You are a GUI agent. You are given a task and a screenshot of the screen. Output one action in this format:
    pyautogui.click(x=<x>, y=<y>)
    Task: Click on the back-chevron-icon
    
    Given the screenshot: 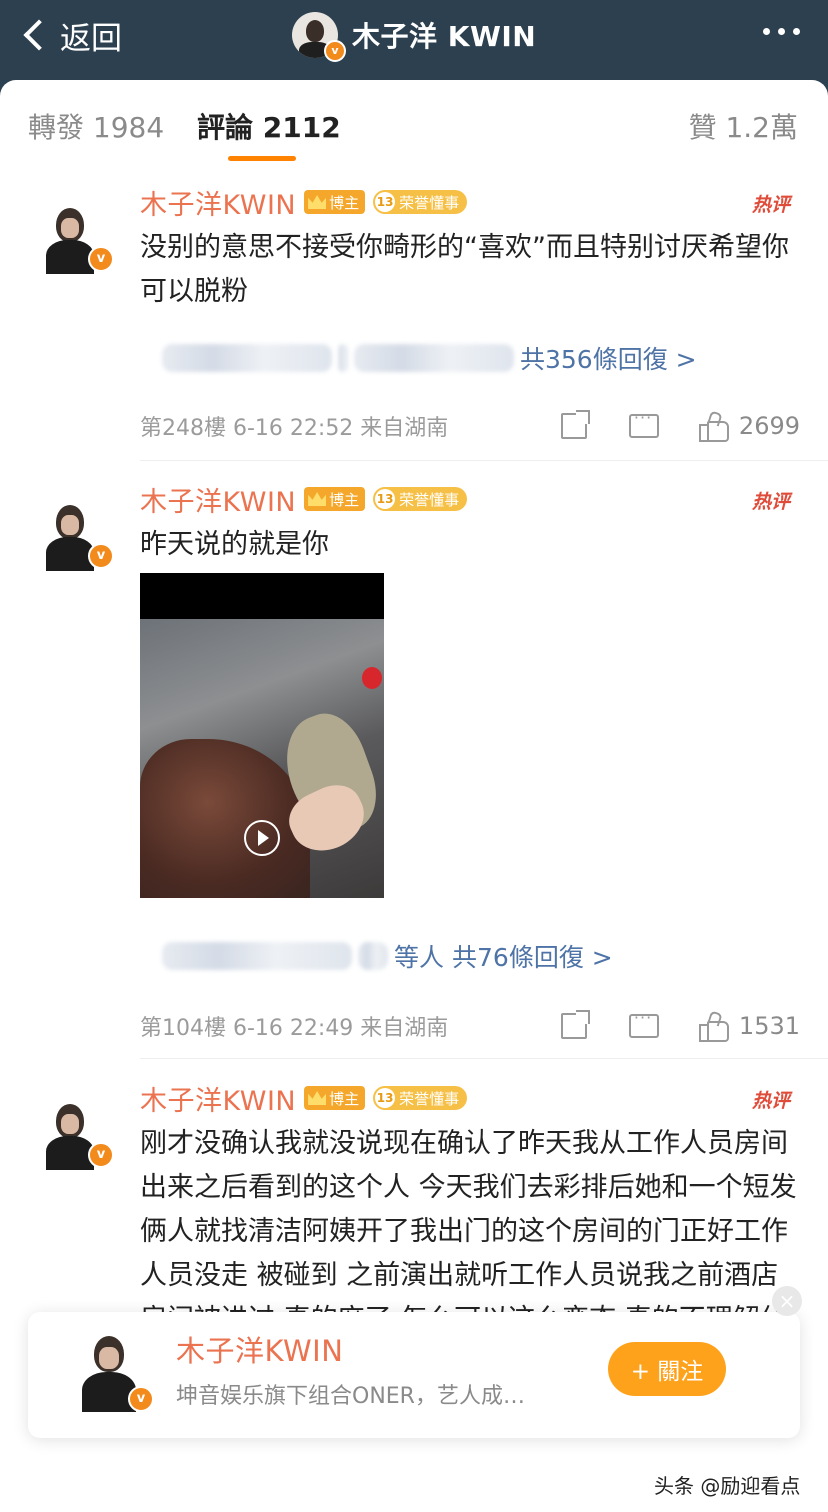 What is the action you would take?
    pyautogui.click(x=39, y=35)
    